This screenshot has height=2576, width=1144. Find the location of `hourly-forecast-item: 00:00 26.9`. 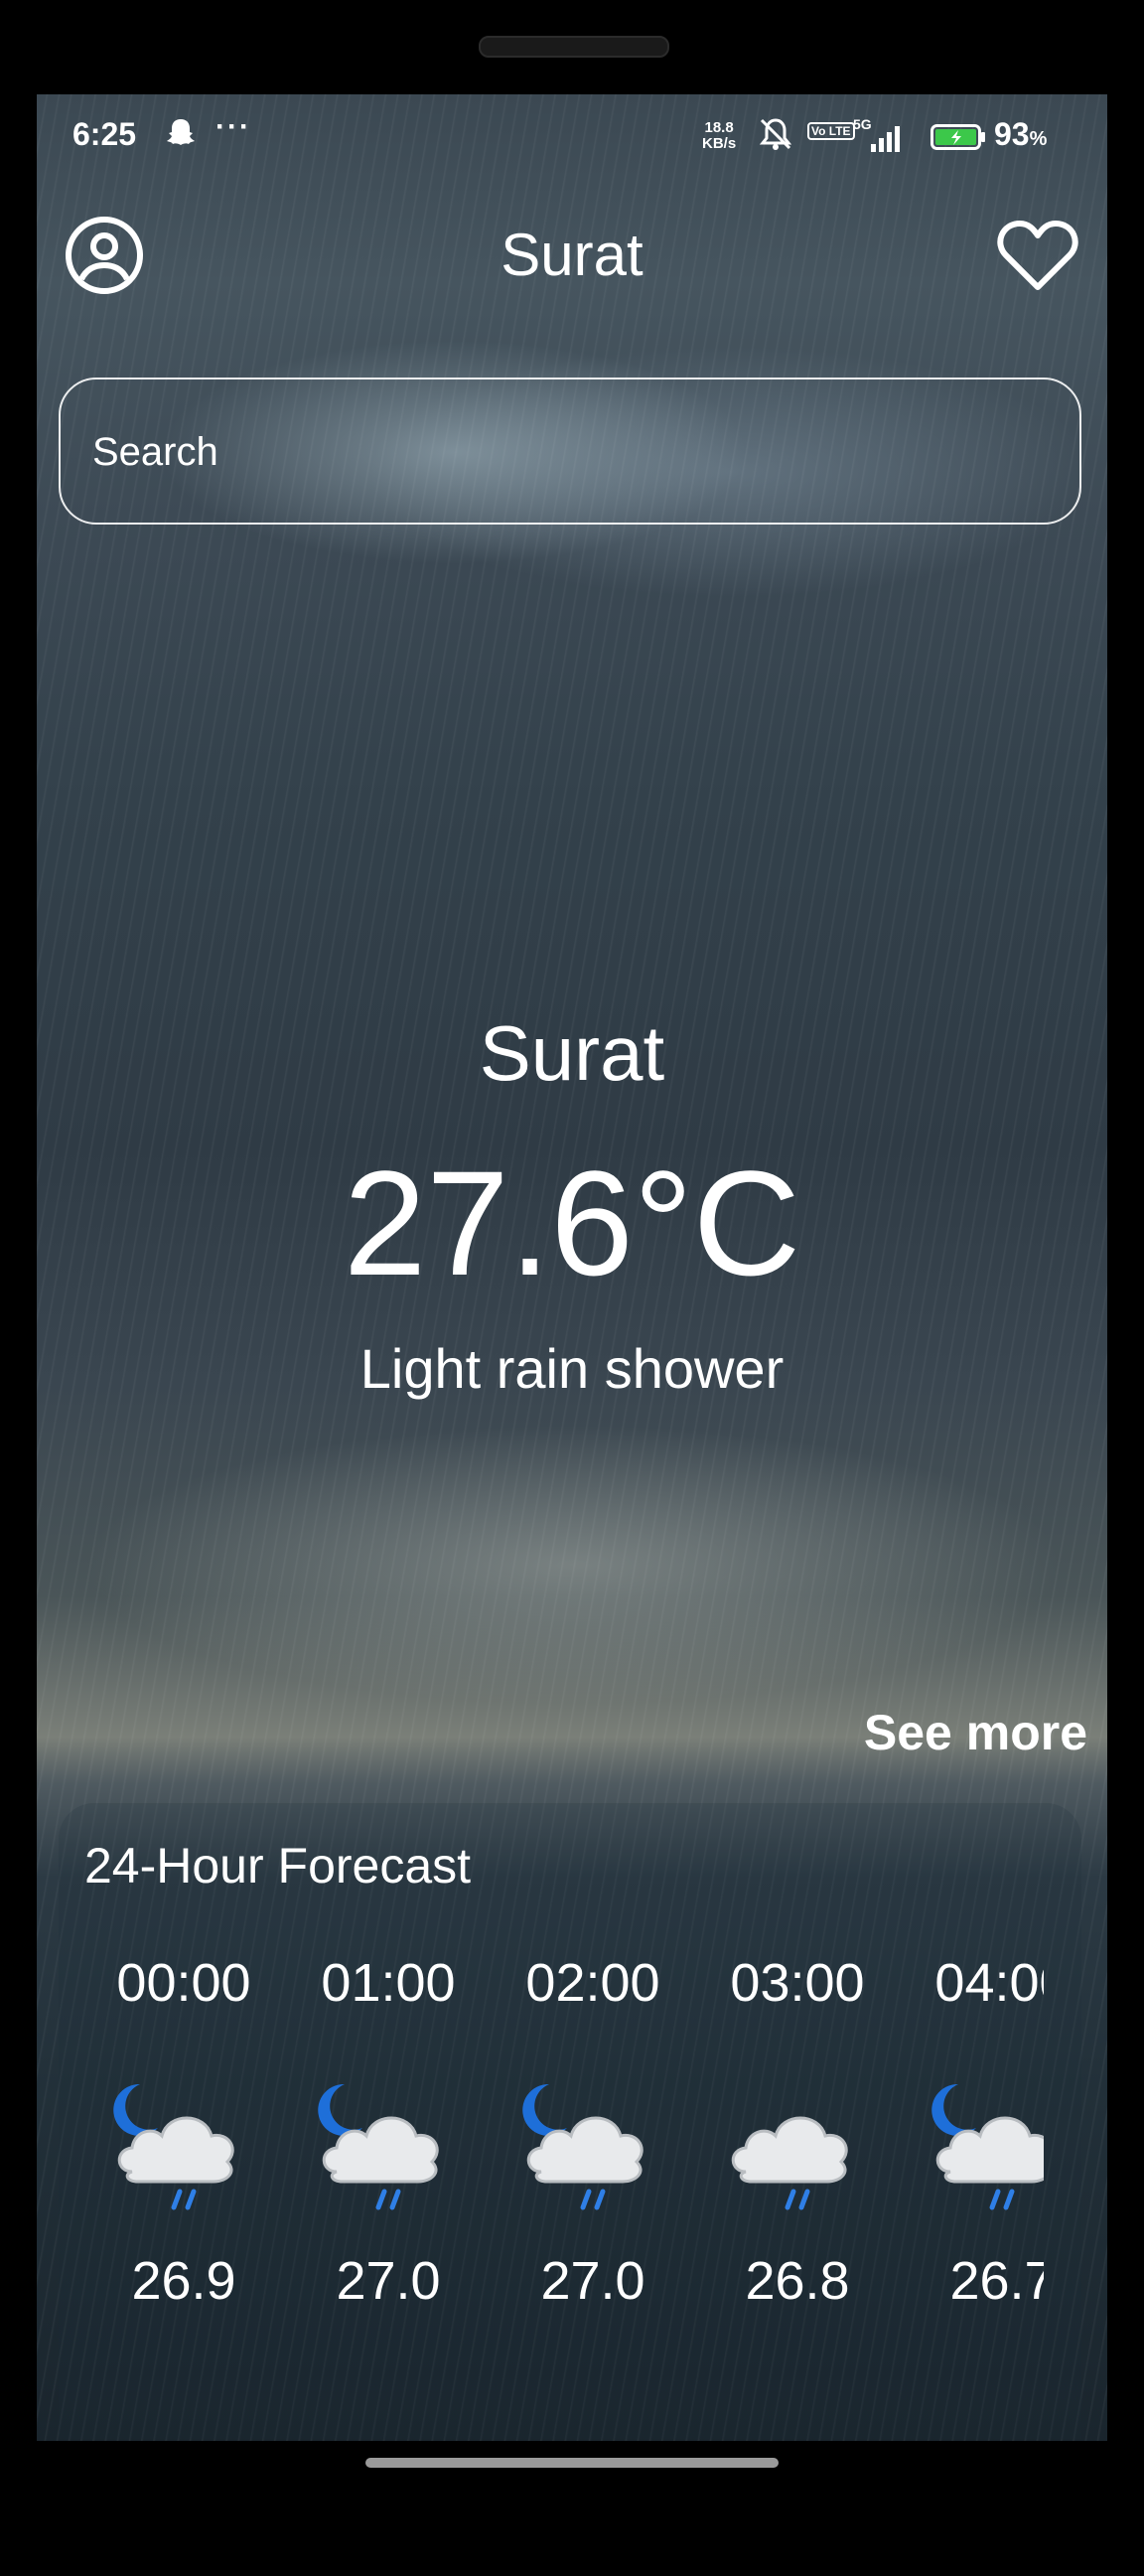

hourly-forecast-item: 00:00 26.9 is located at coordinates (184, 2150).